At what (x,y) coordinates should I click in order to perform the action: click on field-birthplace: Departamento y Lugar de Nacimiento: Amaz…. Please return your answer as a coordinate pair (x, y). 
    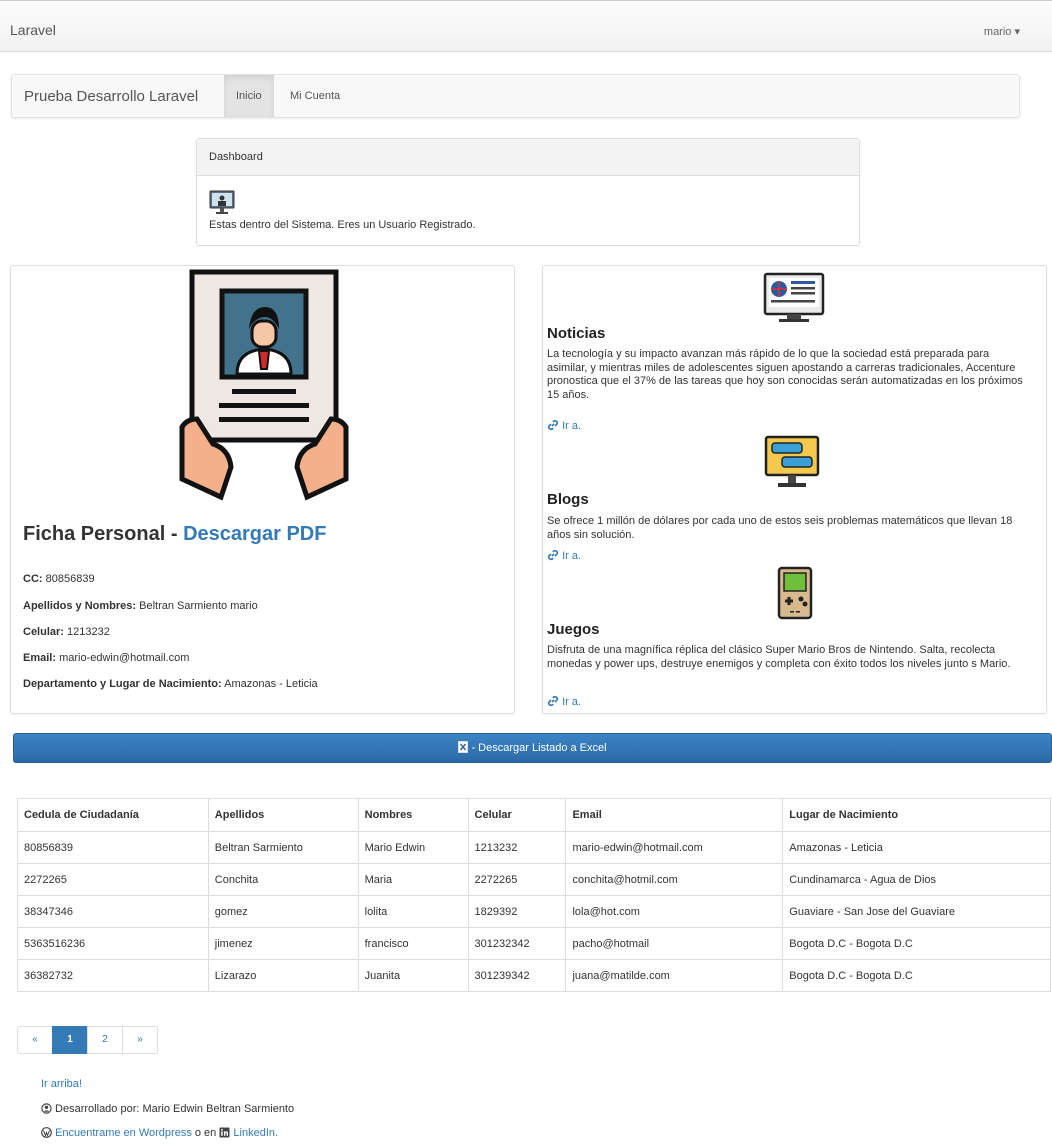
    Looking at the image, I should click on (170, 684).